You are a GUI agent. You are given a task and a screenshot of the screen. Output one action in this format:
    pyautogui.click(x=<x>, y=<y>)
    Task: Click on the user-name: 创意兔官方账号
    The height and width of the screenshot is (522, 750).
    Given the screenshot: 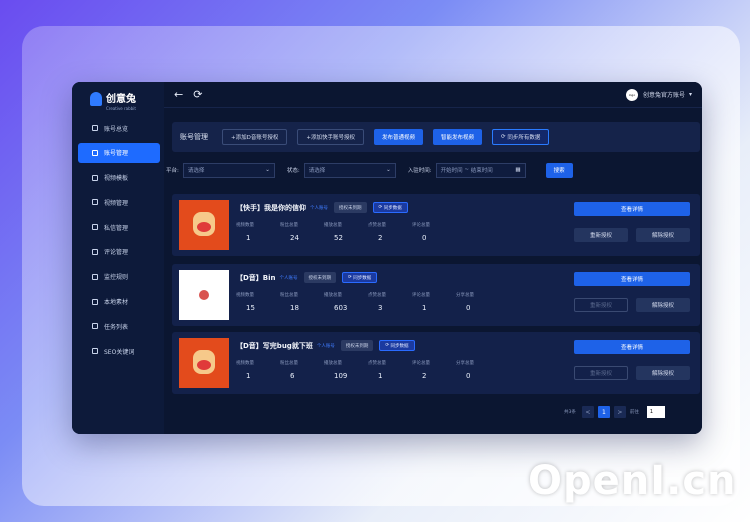 What is the action you would take?
    pyautogui.click(x=663, y=95)
    